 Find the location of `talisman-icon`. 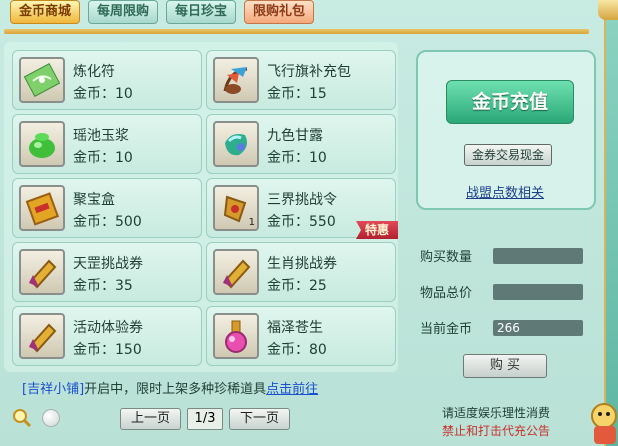

talisman-icon is located at coordinates (42, 80).